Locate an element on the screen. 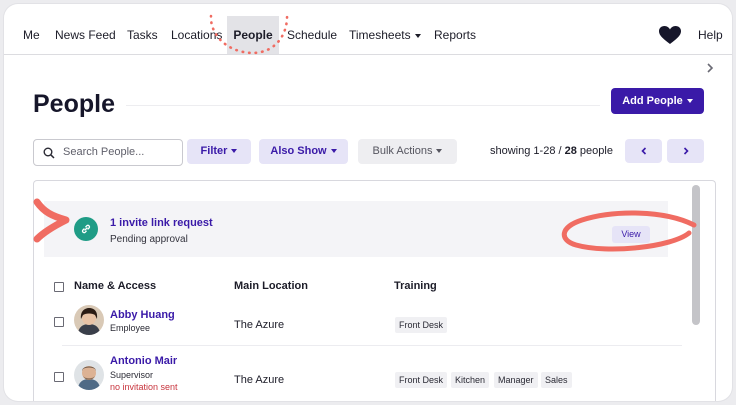 This screenshot has height=405, width=736. training-tag: Sales is located at coordinates (556, 380).